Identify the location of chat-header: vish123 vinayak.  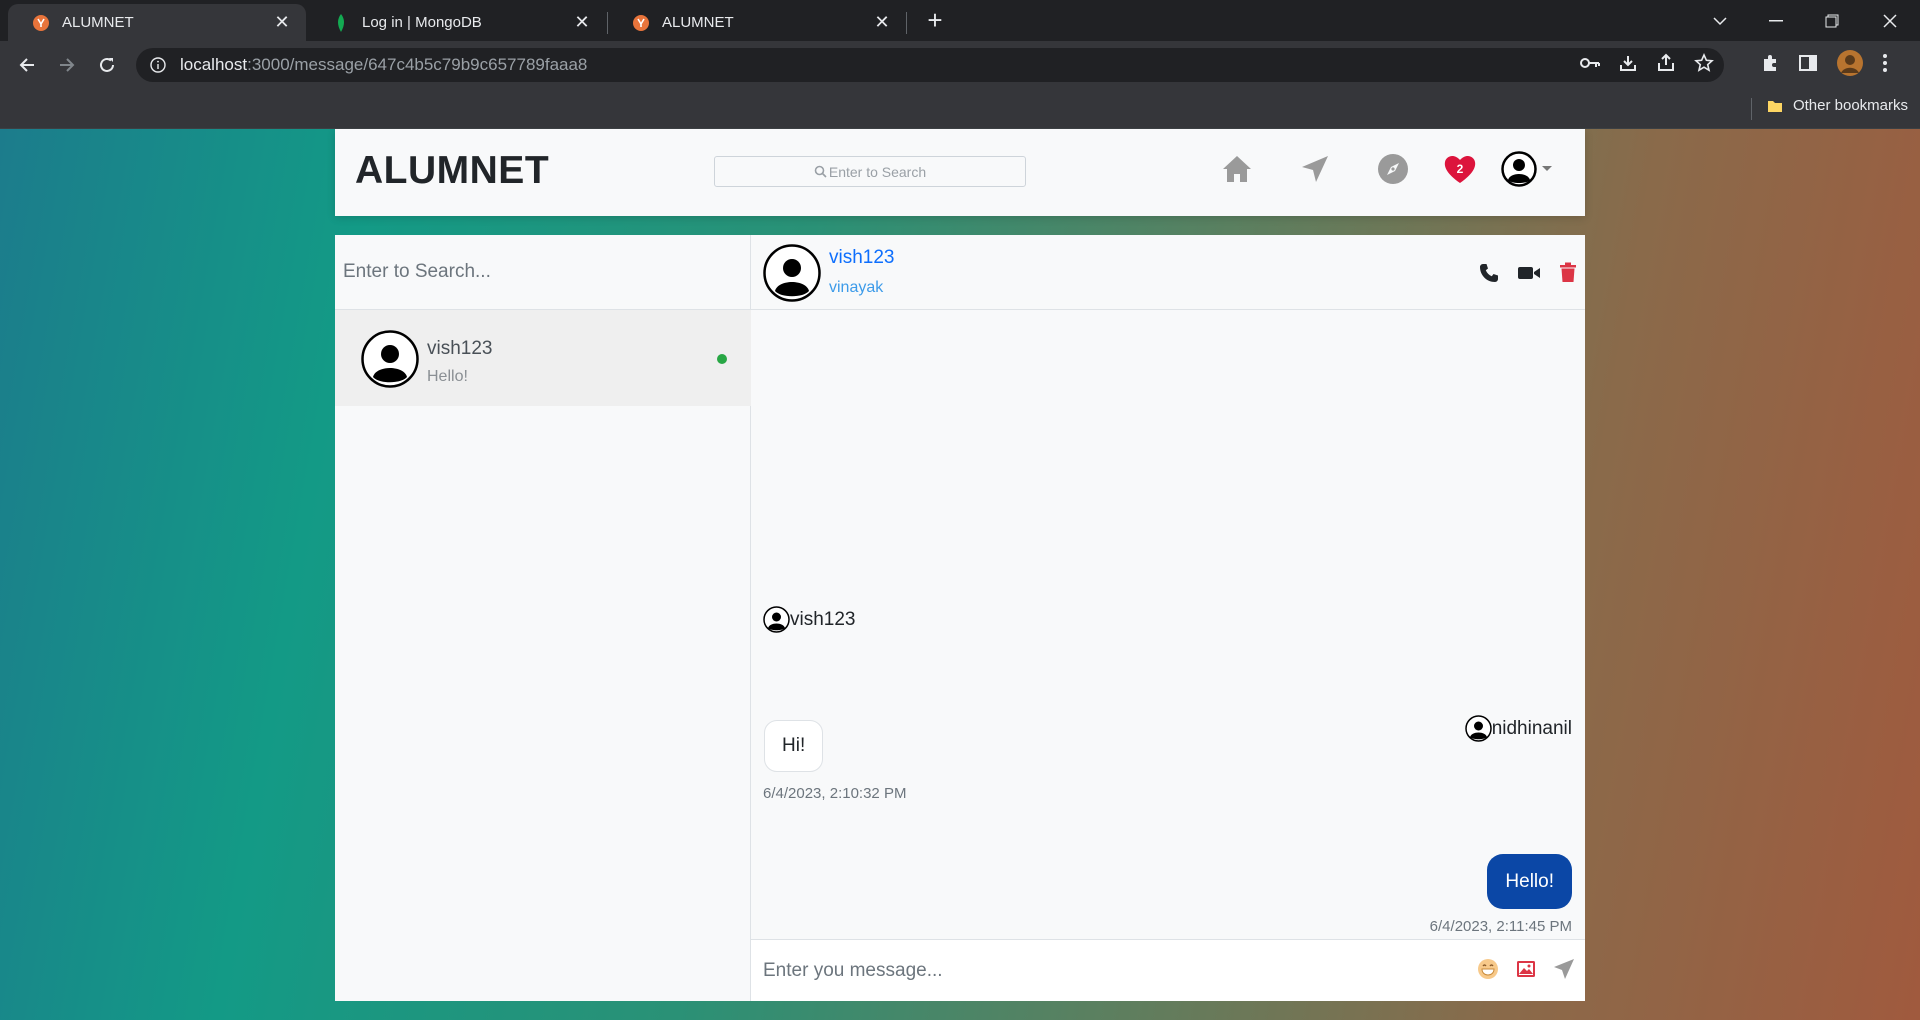
(1168, 272).